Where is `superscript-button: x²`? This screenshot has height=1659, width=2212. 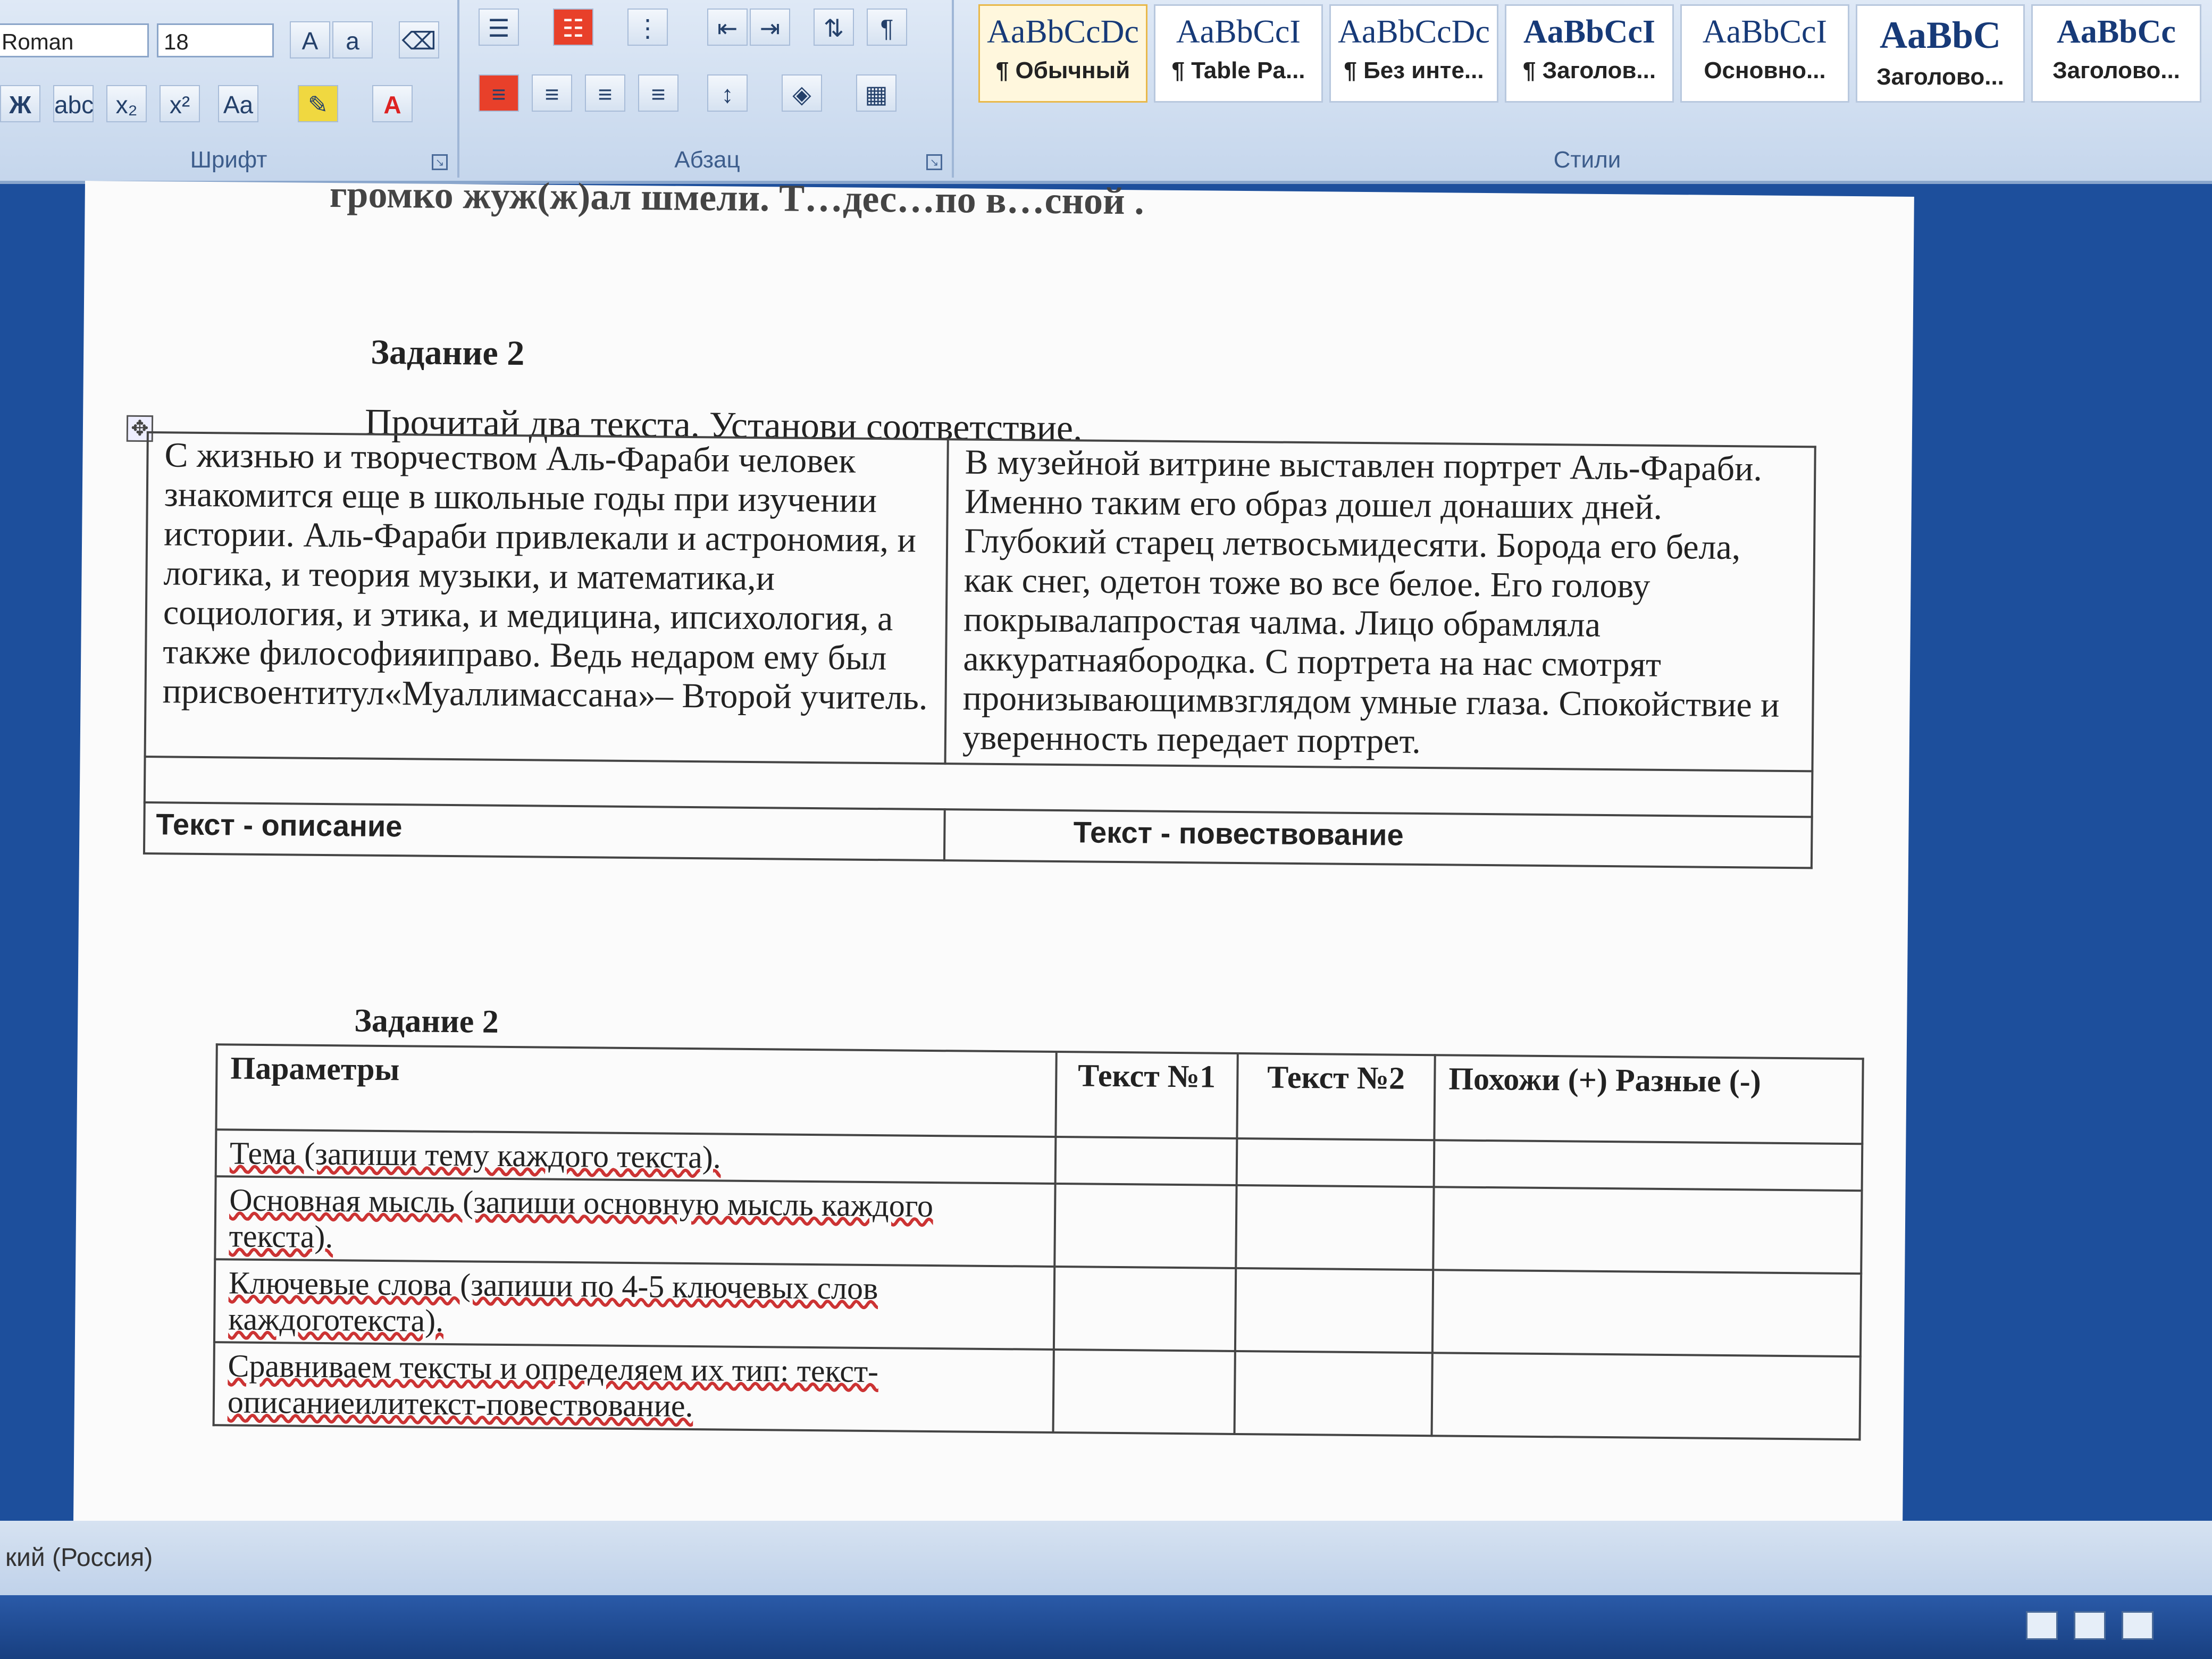 superscript-button: x² is located at coordinates (180, 103).